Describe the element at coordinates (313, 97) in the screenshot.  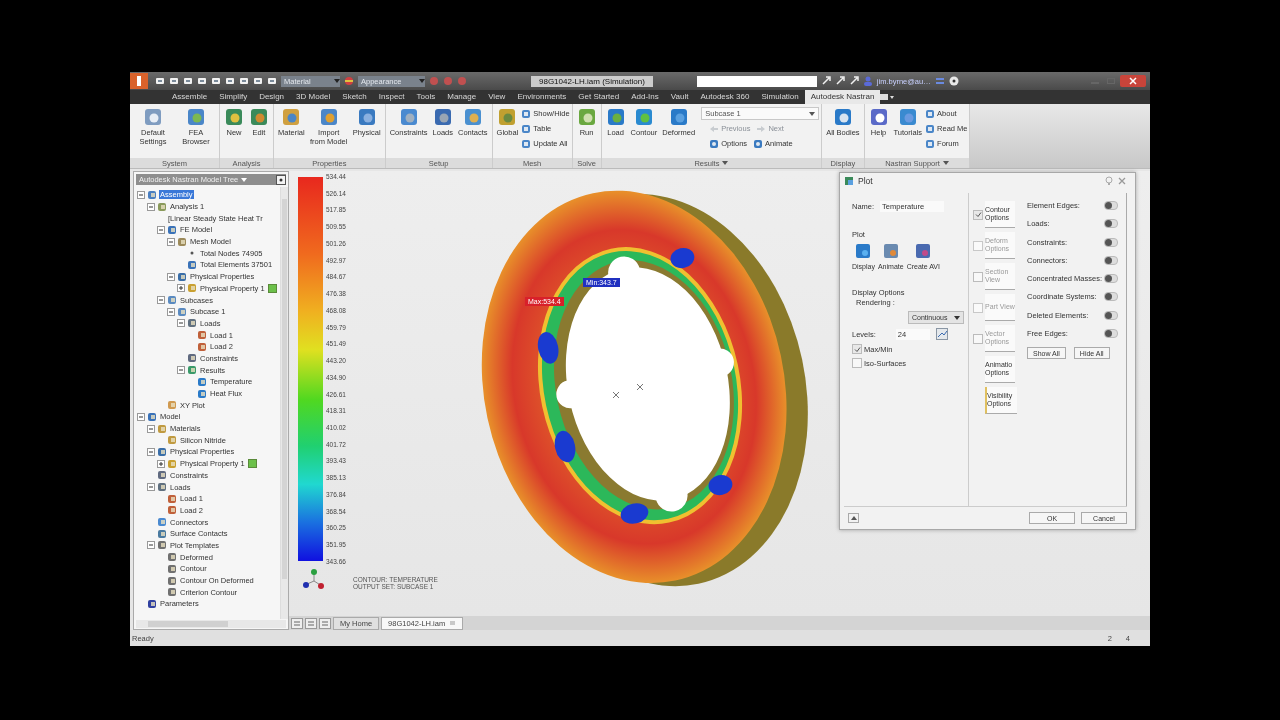
I see `ribbon-tab: 3D Model` at that location.